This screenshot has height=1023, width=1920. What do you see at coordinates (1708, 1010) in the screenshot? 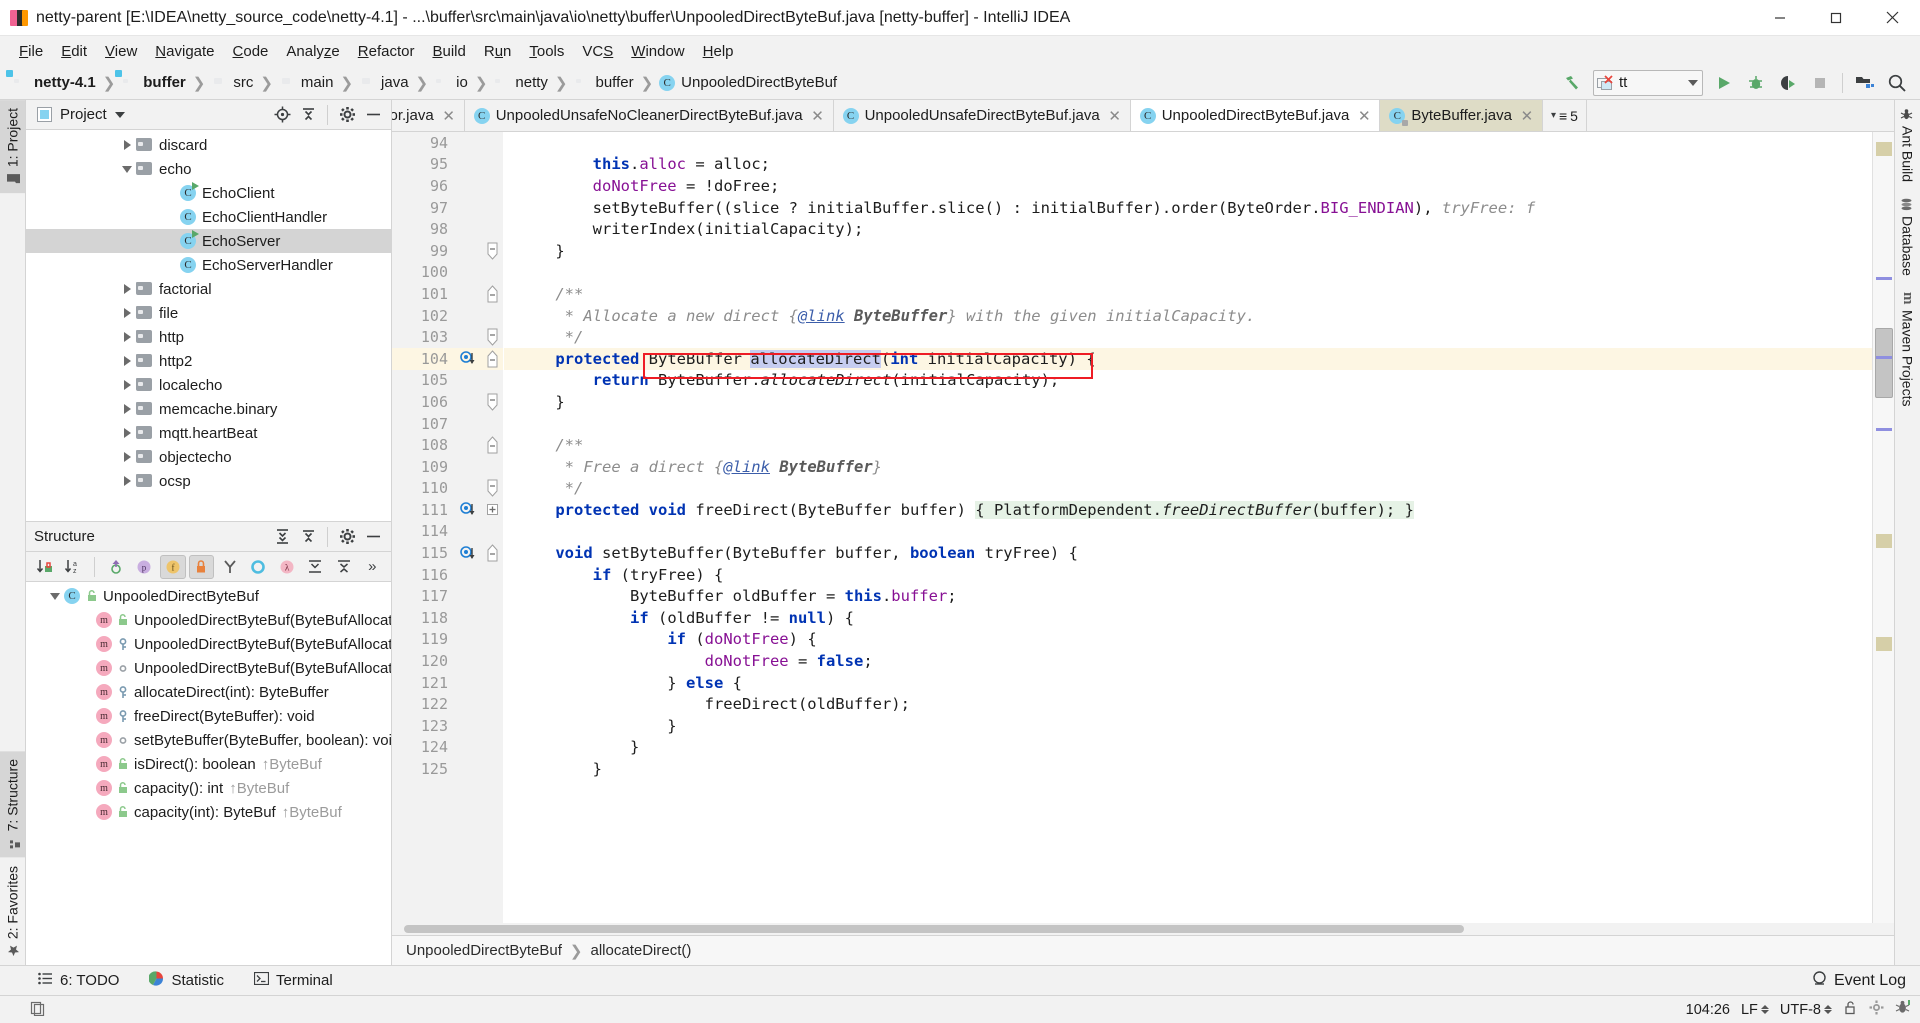
I see `caret-position: 104:26` at bounding box center [1708, 1010].